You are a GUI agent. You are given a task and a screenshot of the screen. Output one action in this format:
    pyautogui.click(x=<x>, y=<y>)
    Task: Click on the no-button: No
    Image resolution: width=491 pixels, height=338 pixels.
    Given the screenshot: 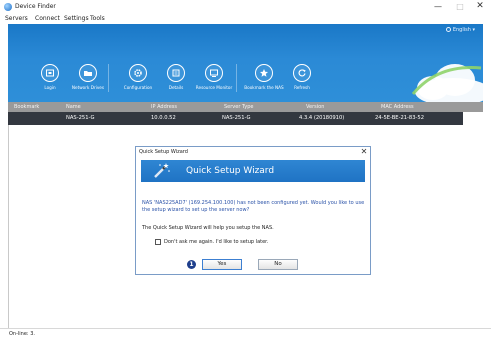 What is the action you would take?
    pyautogui.click(x=278, y=264)
    